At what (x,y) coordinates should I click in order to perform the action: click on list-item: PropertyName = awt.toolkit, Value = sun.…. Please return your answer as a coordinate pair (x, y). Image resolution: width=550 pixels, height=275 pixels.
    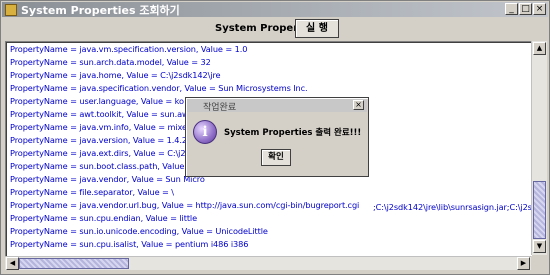
    Looking at the image, I should click on (105, 114).